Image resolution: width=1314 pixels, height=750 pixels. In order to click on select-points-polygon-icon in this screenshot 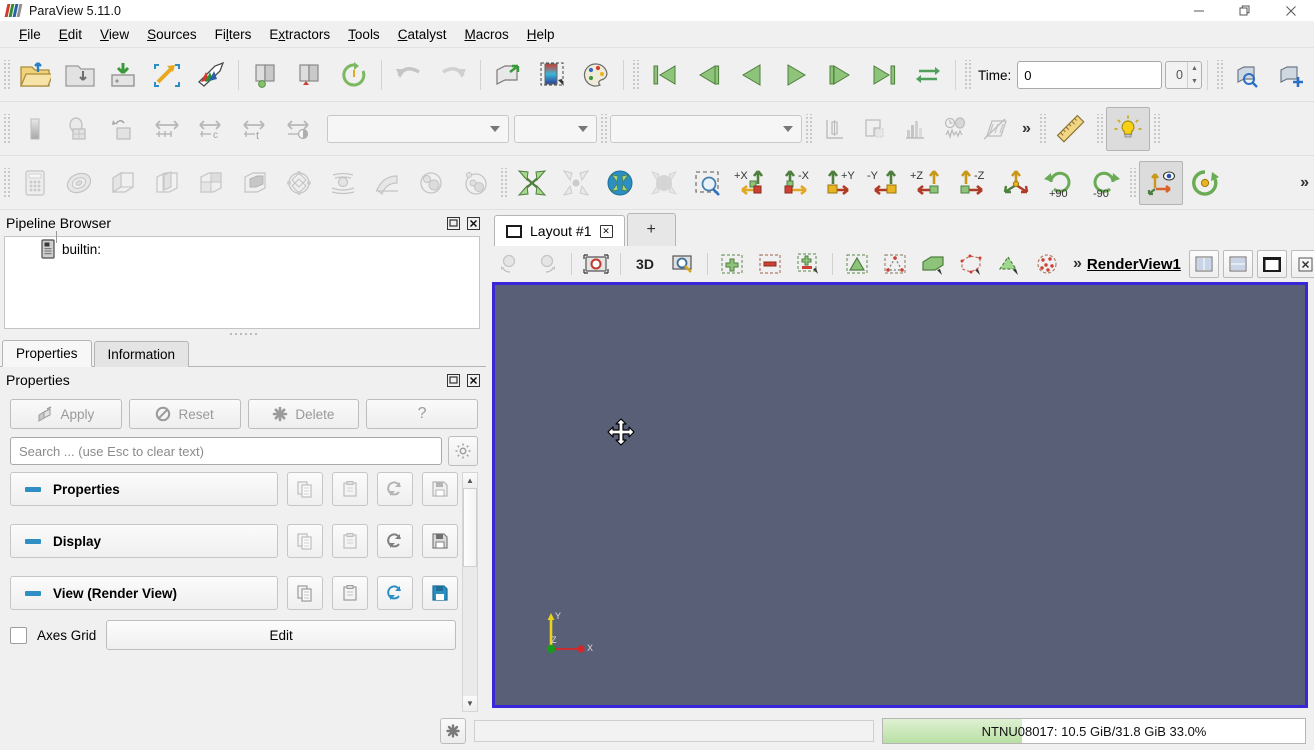, I will do `click(1047, 264)`.